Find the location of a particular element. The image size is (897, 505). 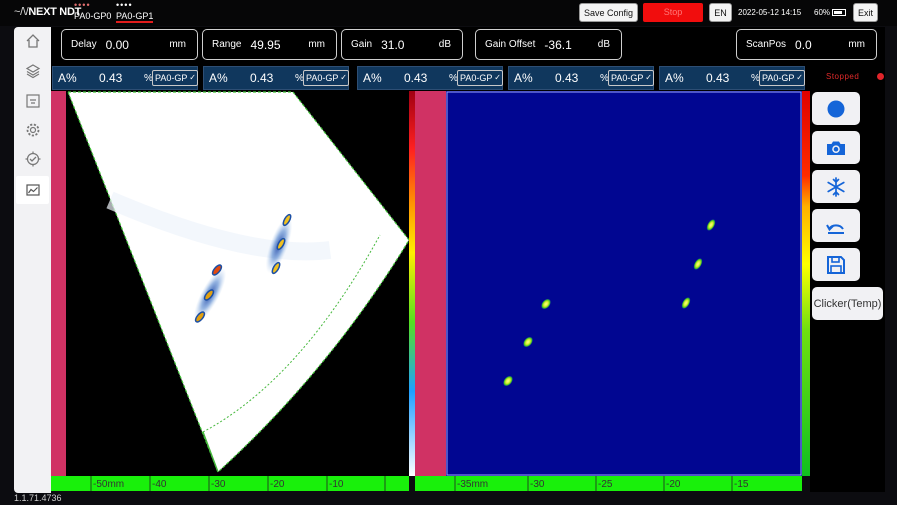

ruler-corner is located at coordinates (430, 483).